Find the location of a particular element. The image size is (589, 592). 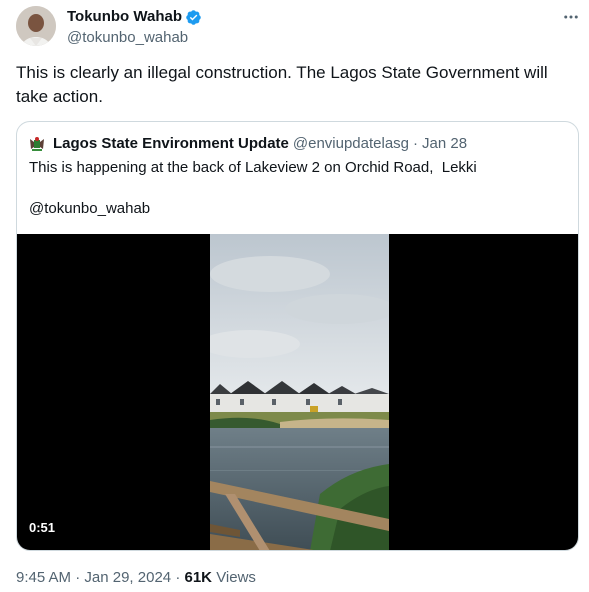

avatar-image is located at coordinates (36, 26).